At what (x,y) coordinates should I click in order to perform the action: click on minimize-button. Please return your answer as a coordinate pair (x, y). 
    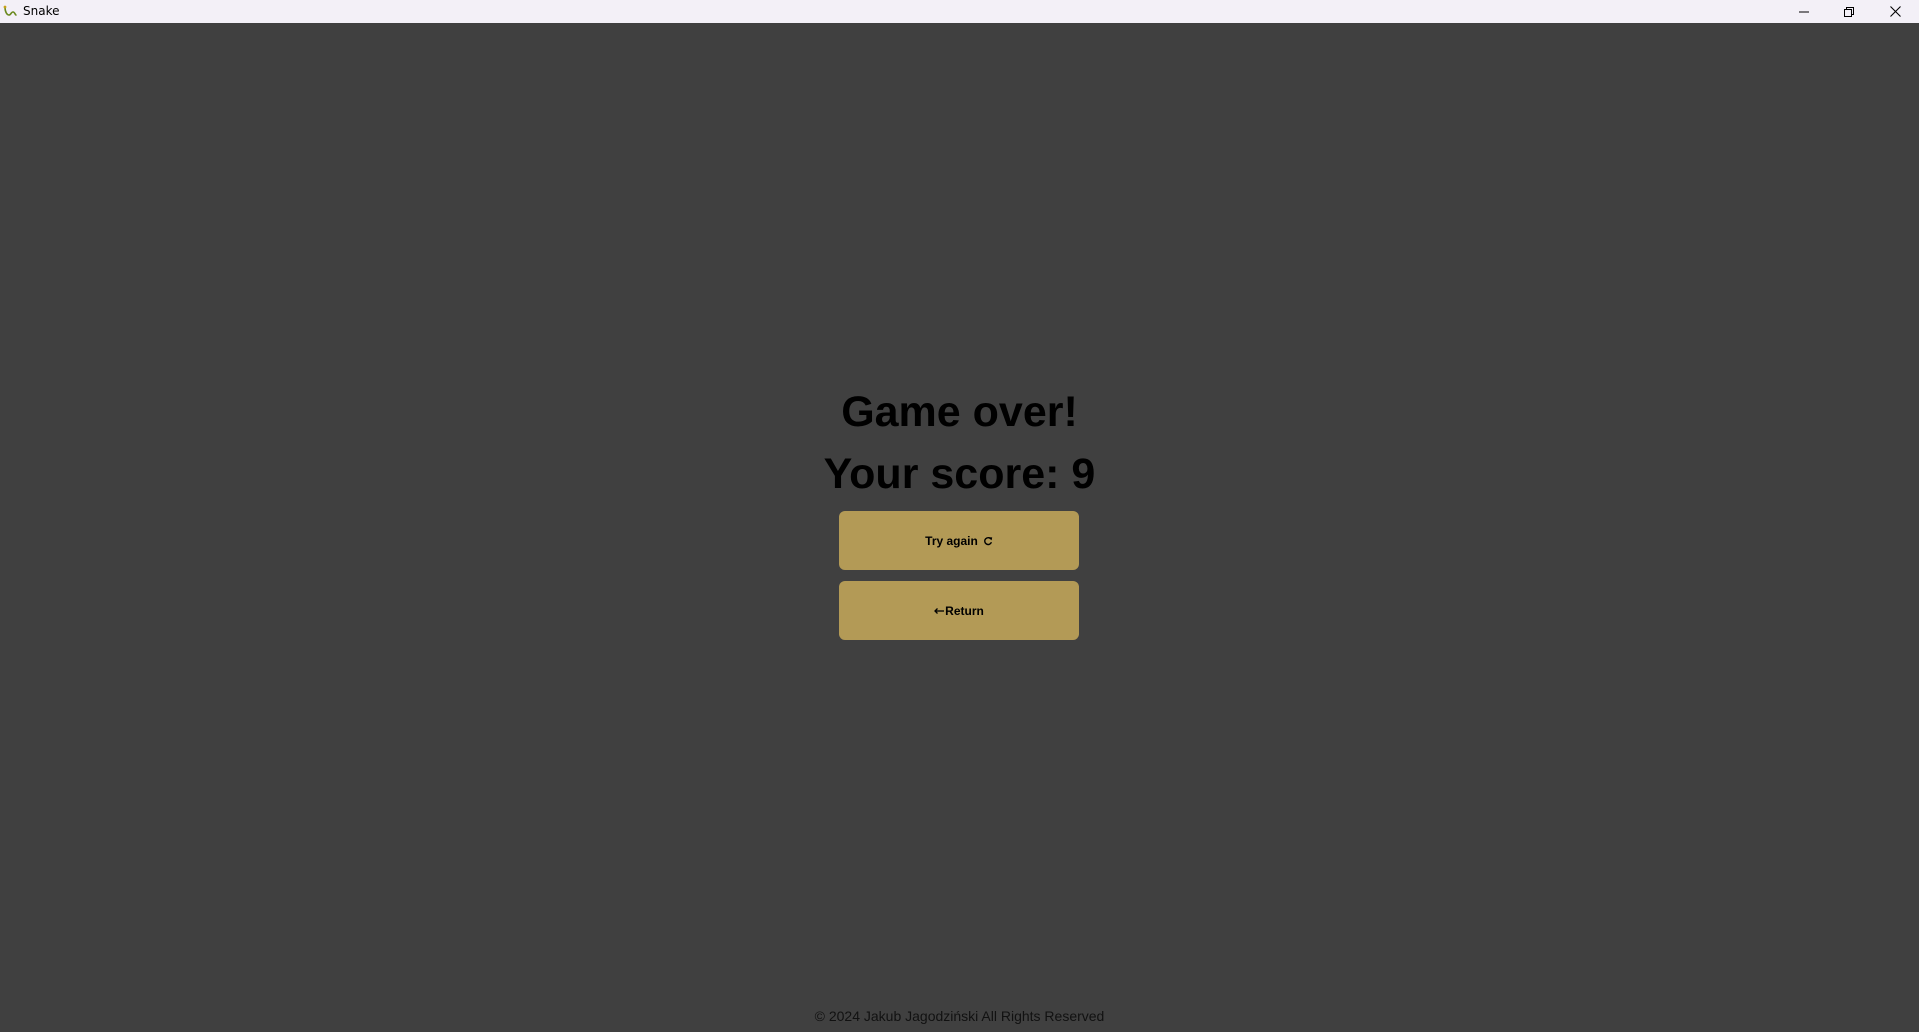
    Looking at the image, I should click on (1804, 11).